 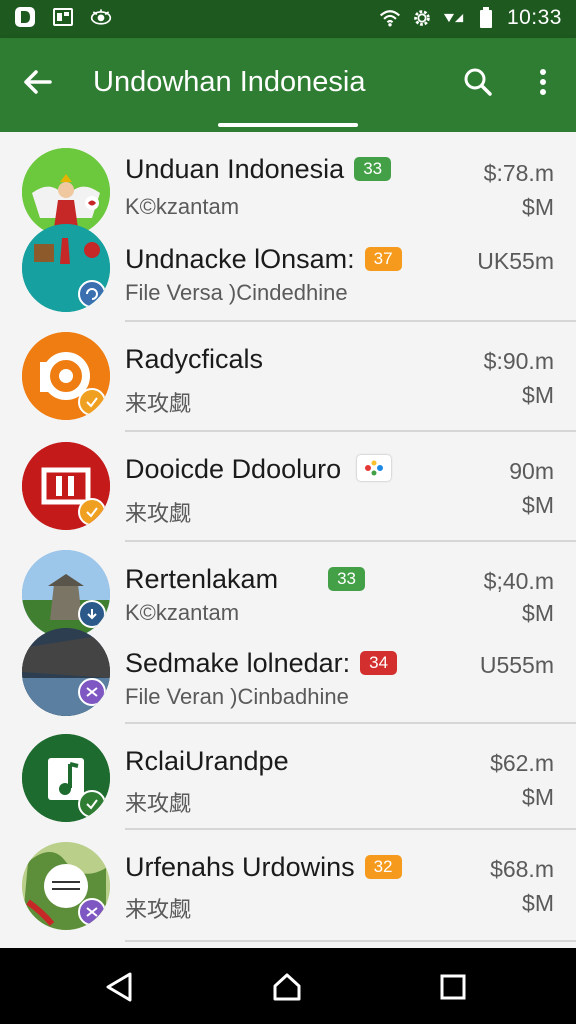 I want to click on settings-icon, so click(x=422, y=18).